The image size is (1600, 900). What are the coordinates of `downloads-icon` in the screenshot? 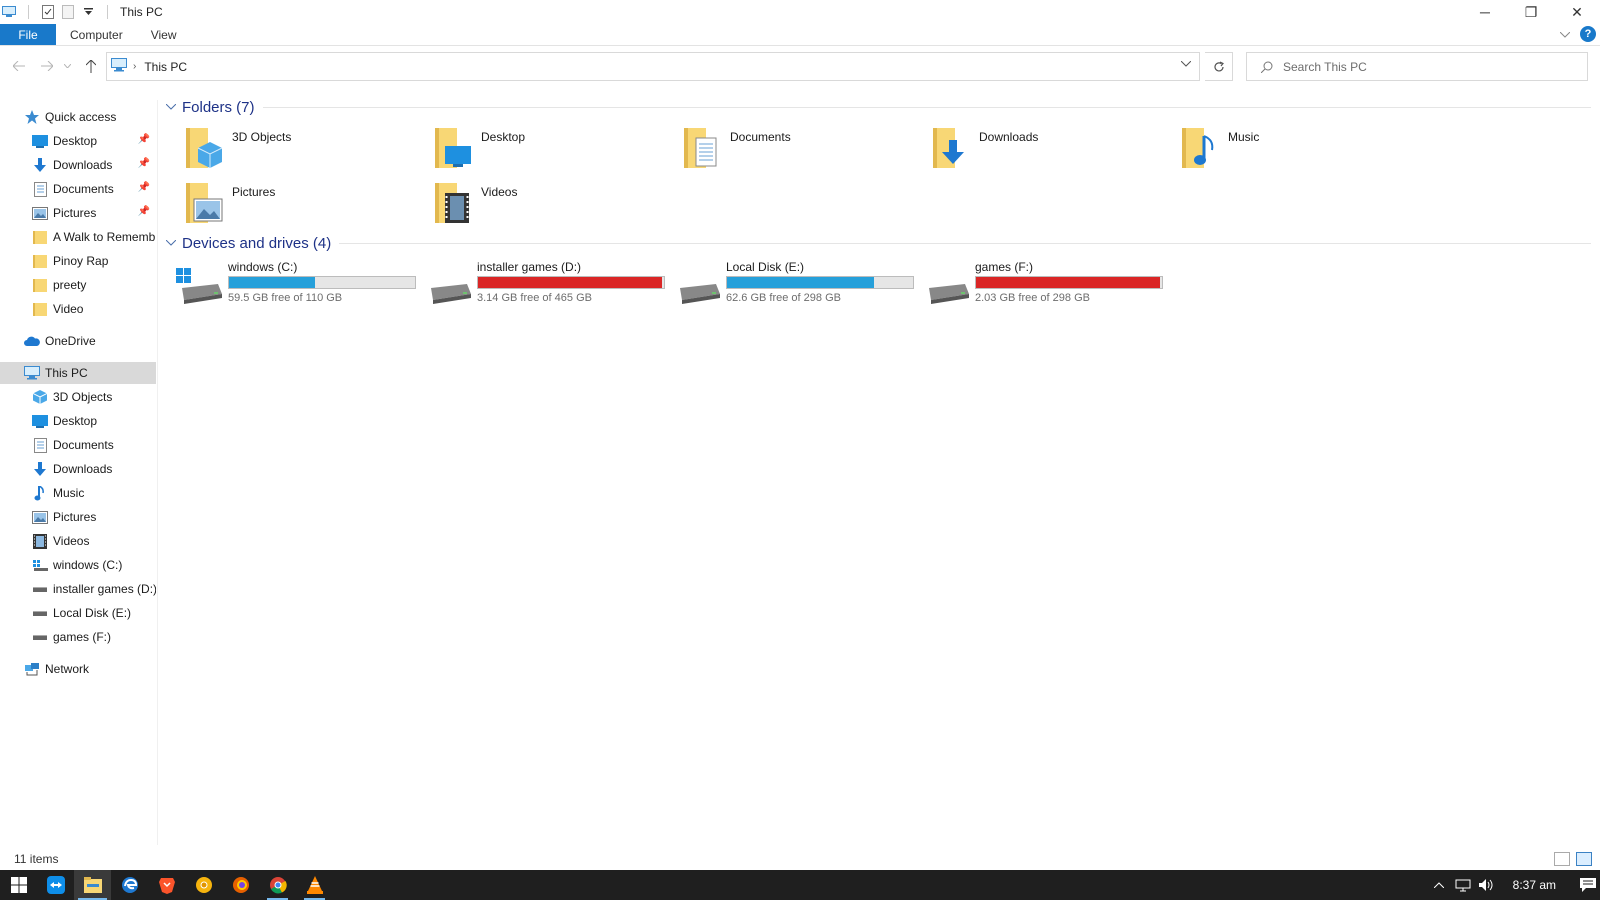 It's located at (40, 165).